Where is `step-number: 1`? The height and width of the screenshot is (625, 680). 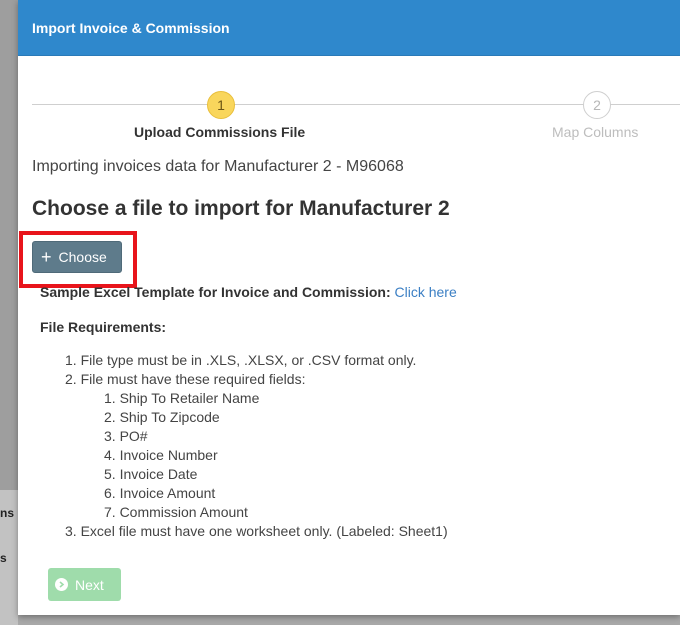
step-number: 1 is located at coordinates (221, 105).